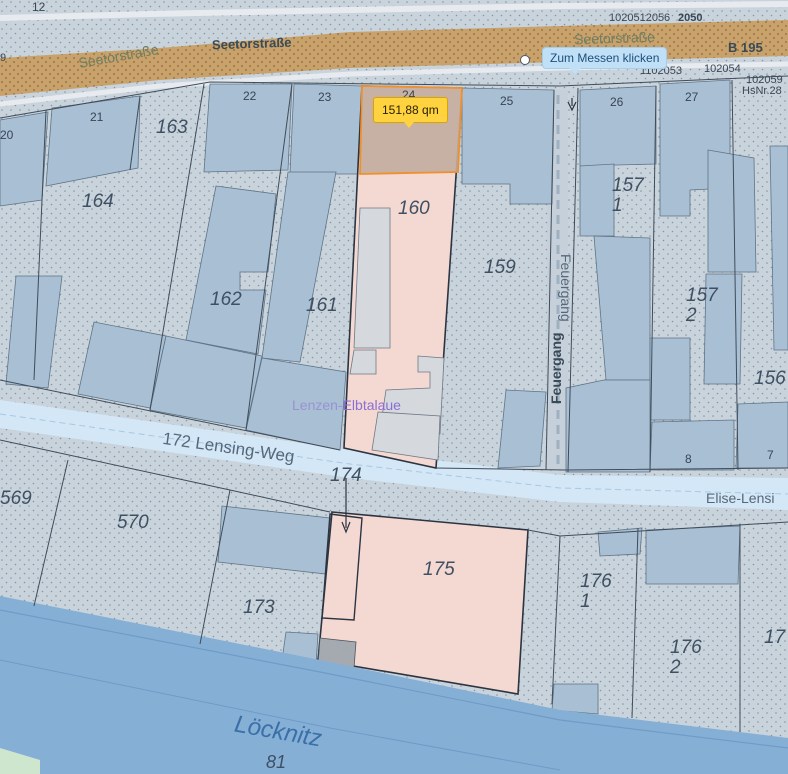  Describe the element at coordinates (439, 569) in the screenshot. I see `parcel-number-175: 175` at that location.